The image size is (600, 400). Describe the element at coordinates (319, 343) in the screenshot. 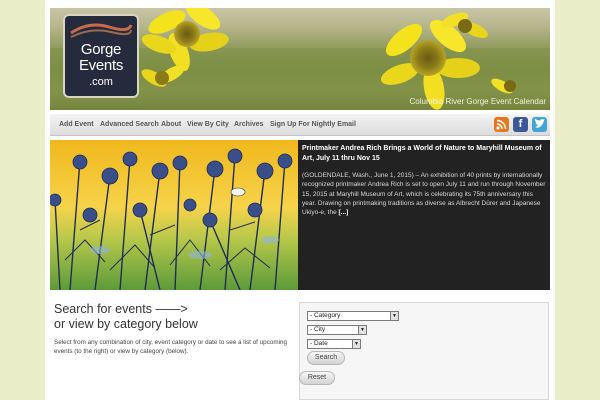

I see `date-select-value: - Date` at that location.